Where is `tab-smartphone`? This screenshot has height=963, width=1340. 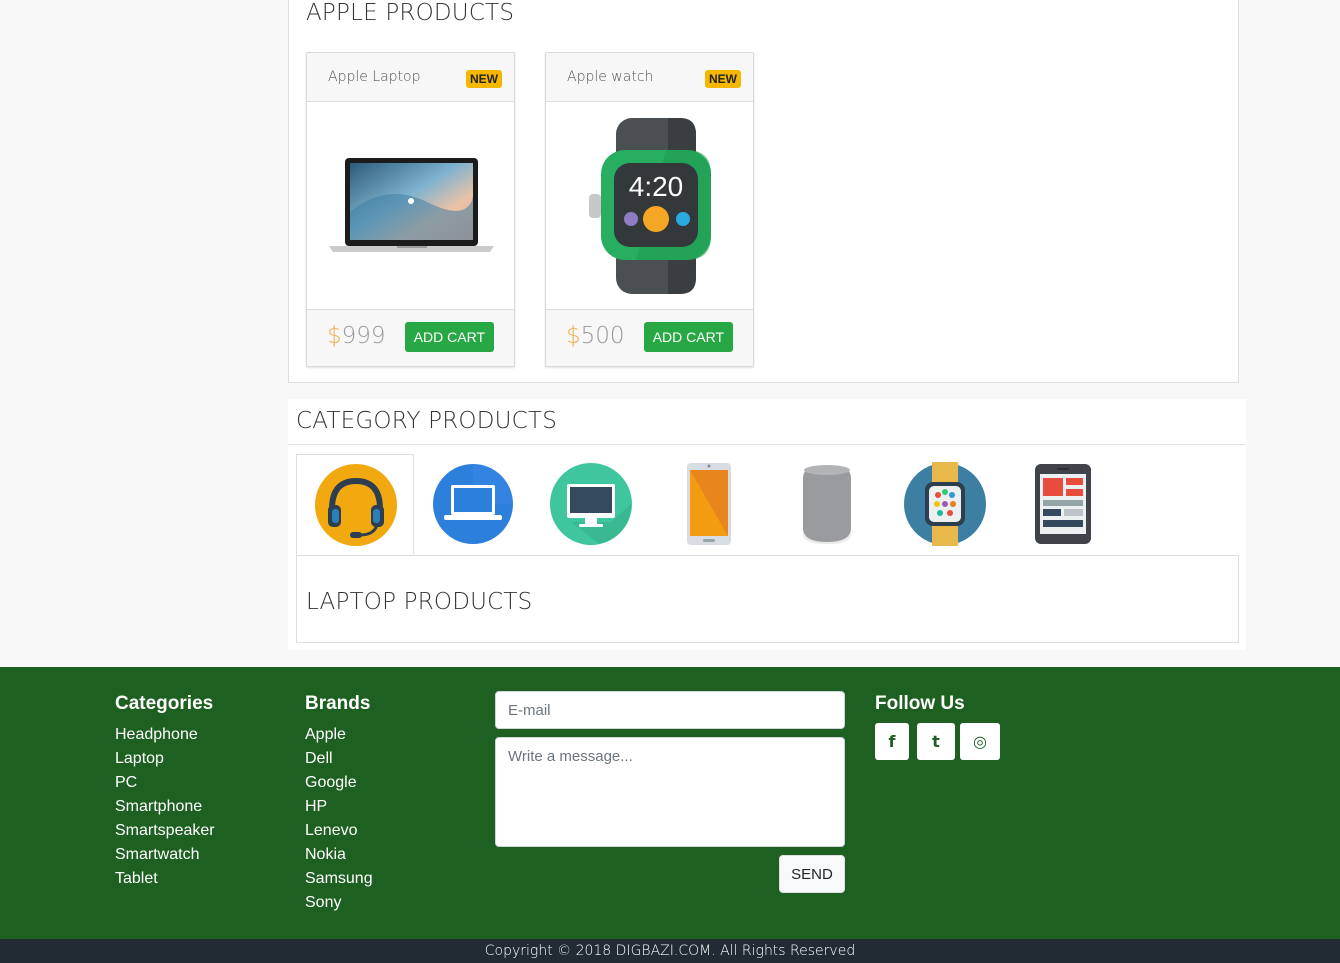
tab-smartphone is located at coordinates (709, 504).